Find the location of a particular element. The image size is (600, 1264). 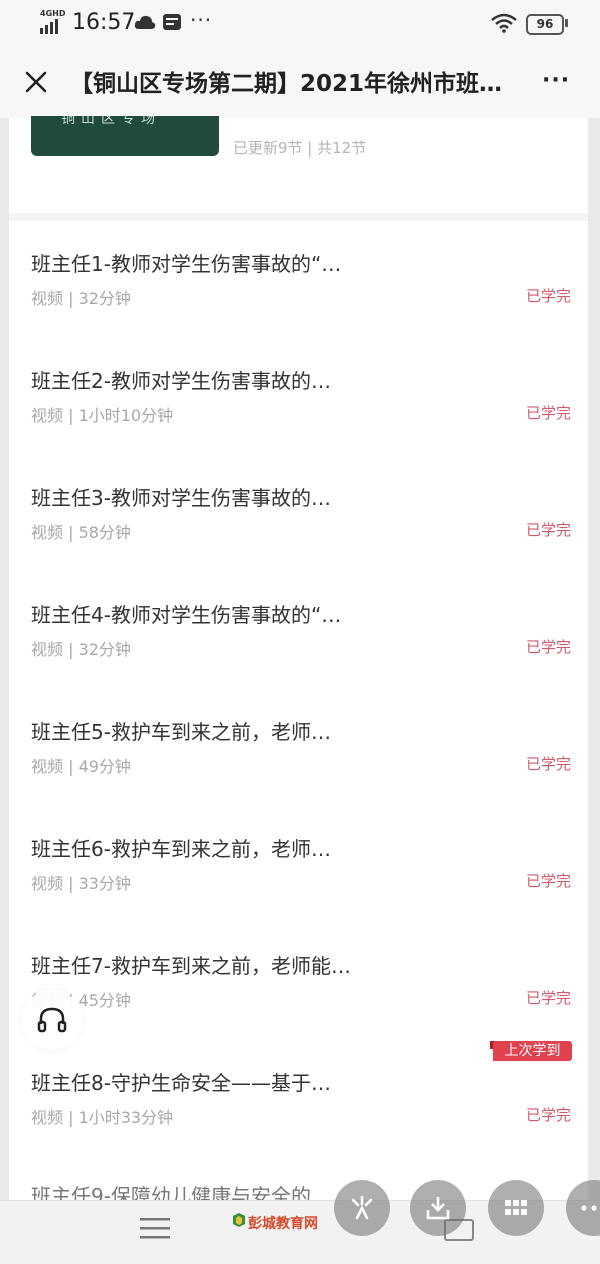

headphones-icon is located at coordinates (52, 1020).